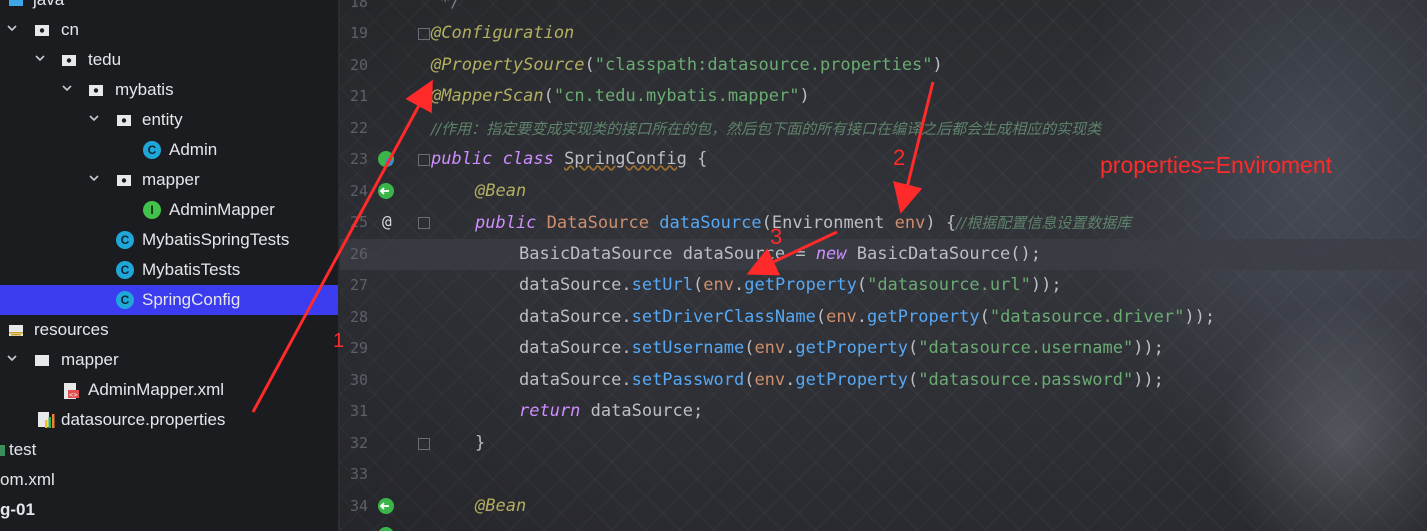 The height and width of the screenshot is (531, 1427). What do you see at coordinates (611, 411) in the screenshot?
I see `code-text: return dataSource;` at bounding box center [611, 411].